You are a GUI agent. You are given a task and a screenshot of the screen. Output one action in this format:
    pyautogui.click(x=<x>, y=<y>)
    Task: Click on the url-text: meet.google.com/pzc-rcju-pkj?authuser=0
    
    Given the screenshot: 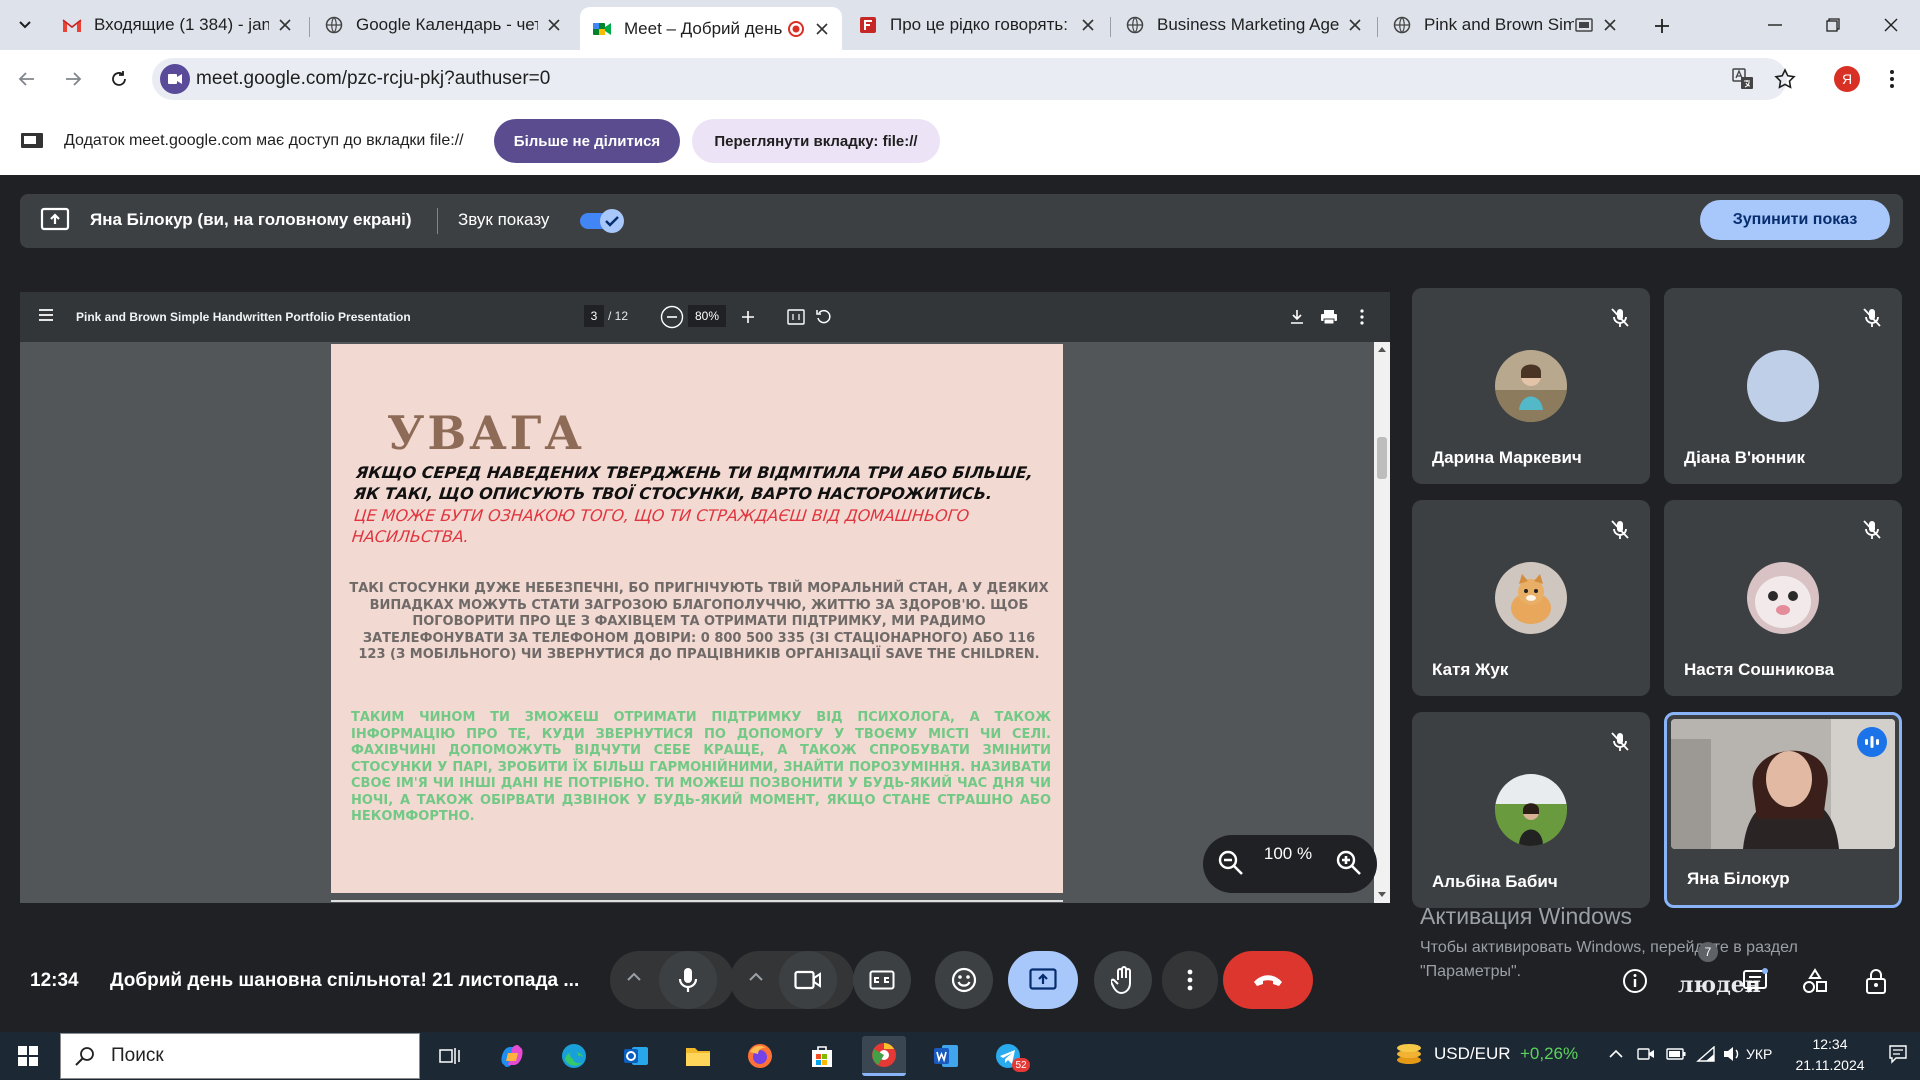 What is the action you would take?
    pyautogui.click(x=373, y=79)
    